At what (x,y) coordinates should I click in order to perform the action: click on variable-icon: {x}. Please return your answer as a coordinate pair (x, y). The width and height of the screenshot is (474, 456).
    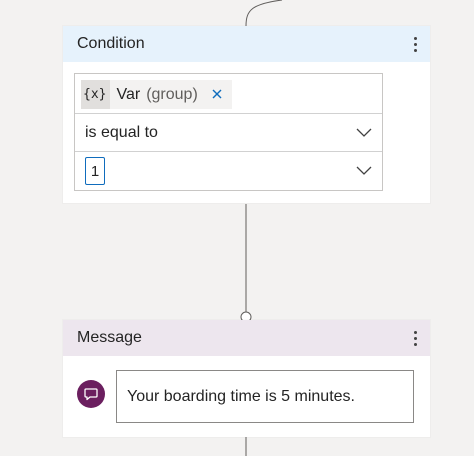
    Looking at the image, I should click on (96, 94).